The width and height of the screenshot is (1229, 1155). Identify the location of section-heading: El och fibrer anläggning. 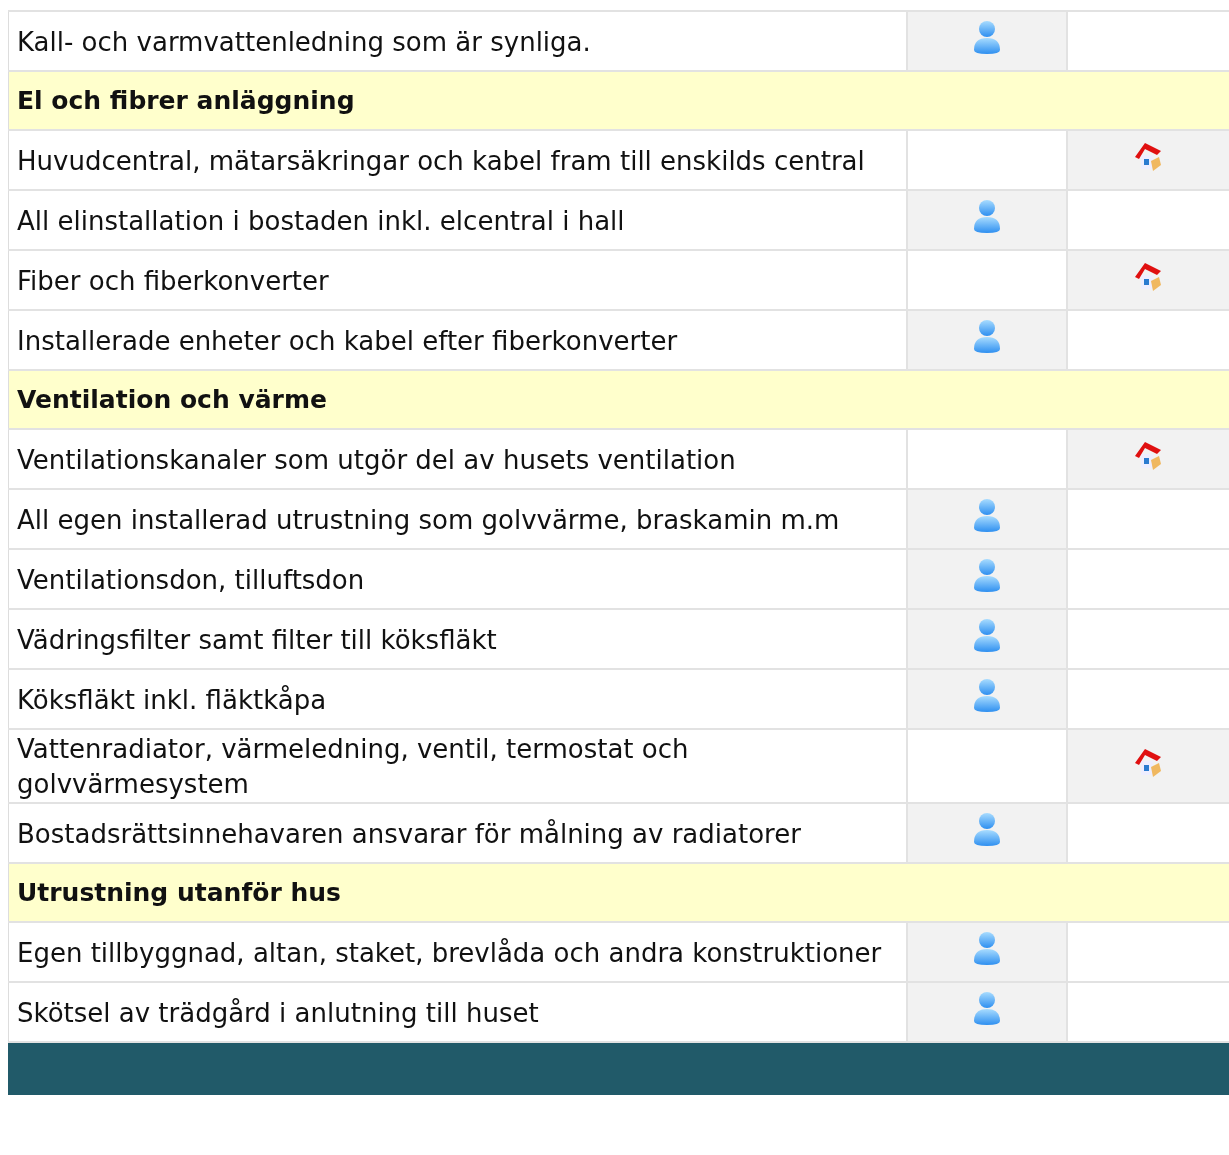
(618, 100).